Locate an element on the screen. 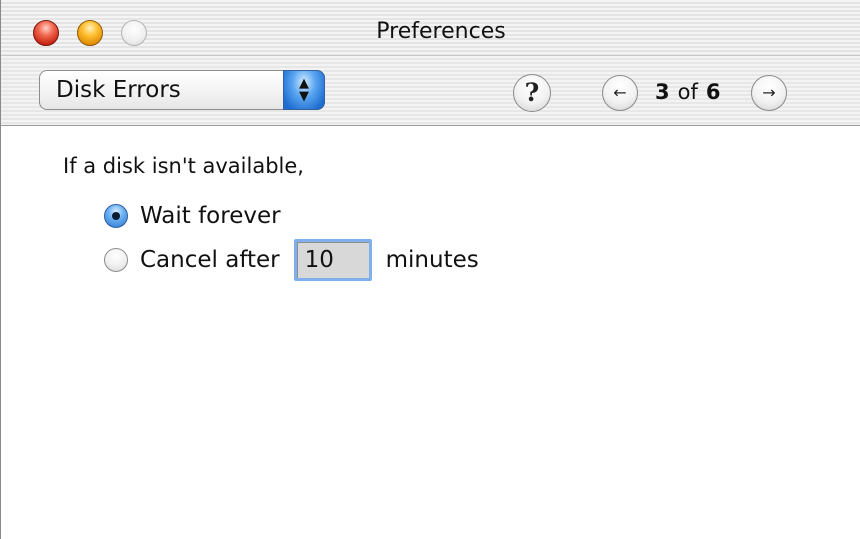  next-page-button: → is located at coordinates (769, 93).